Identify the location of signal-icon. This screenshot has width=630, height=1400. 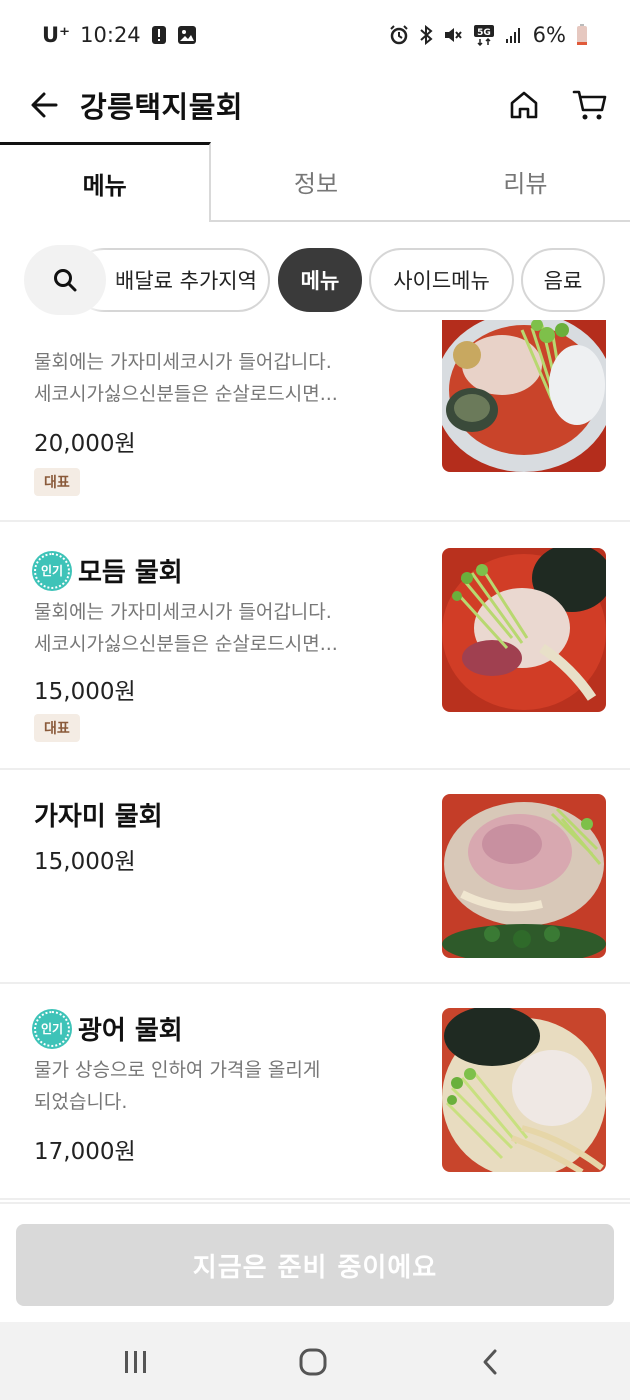
(514, 35).